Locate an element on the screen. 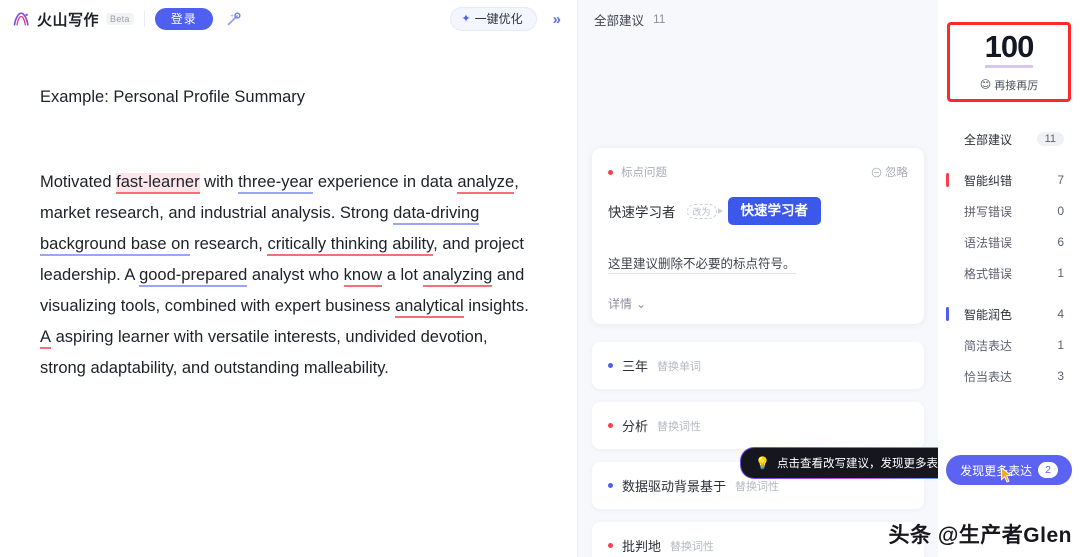  list-item-word: 三年 is located at coordinates (635, 367).